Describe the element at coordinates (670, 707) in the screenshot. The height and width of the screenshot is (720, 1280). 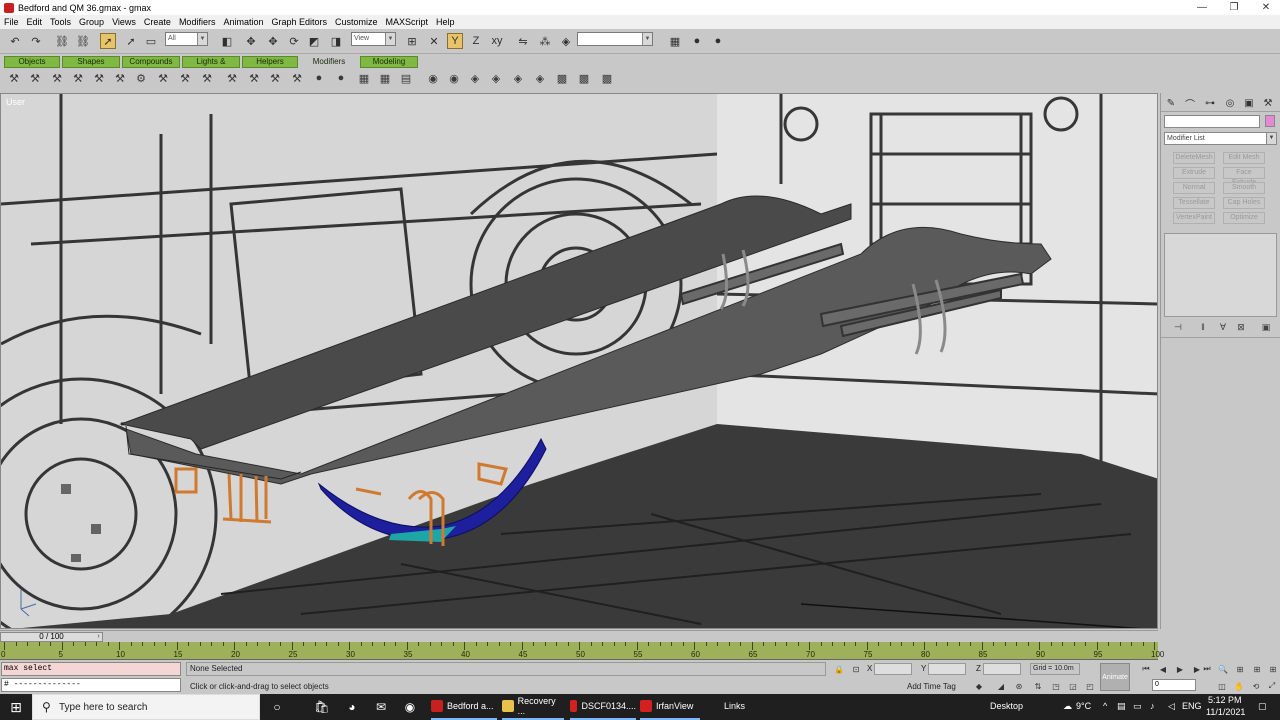
I see `taskbar-app-irfanview: IrfanView` at that location.